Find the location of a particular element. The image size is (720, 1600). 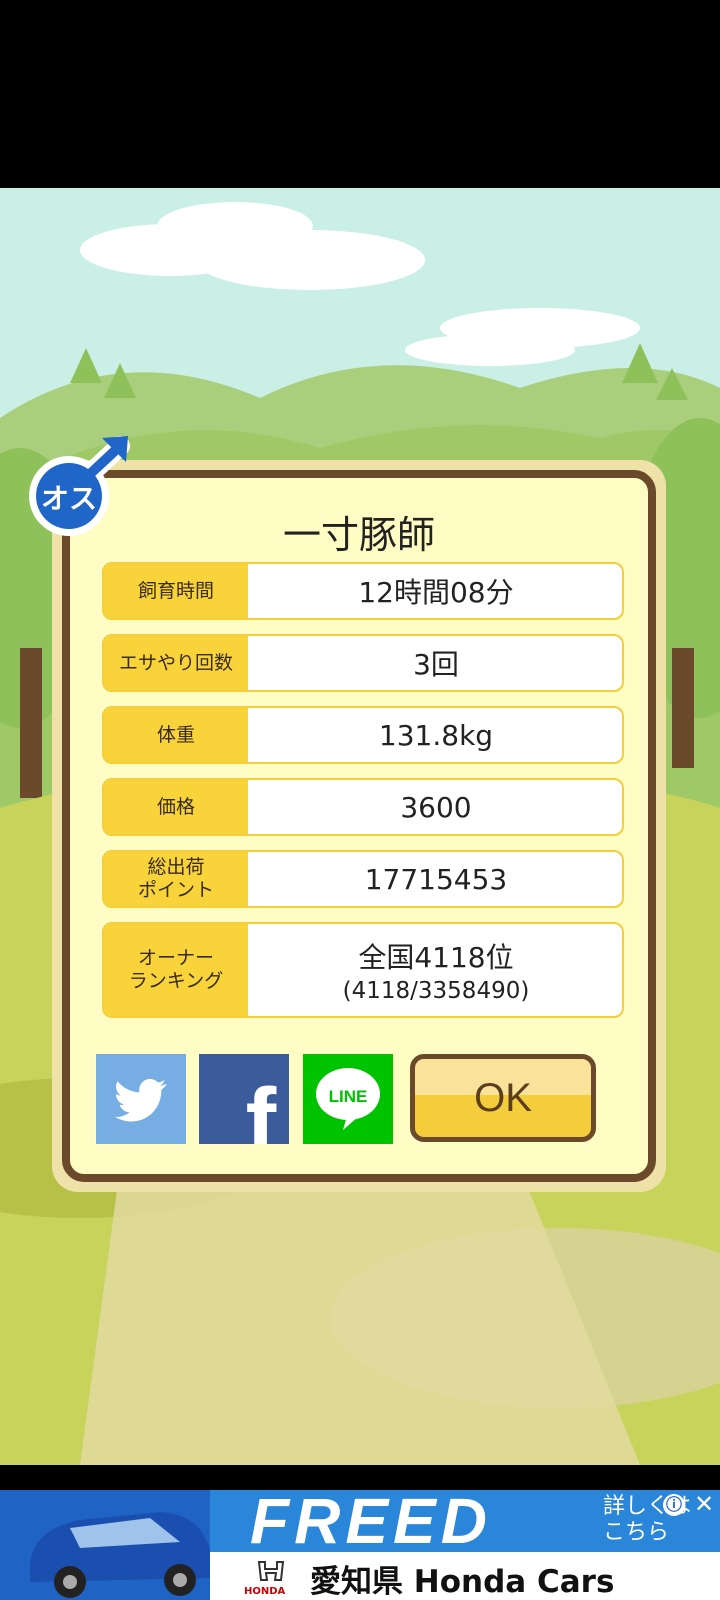

row-value: 17715453 is located at coordinates (436, 879).